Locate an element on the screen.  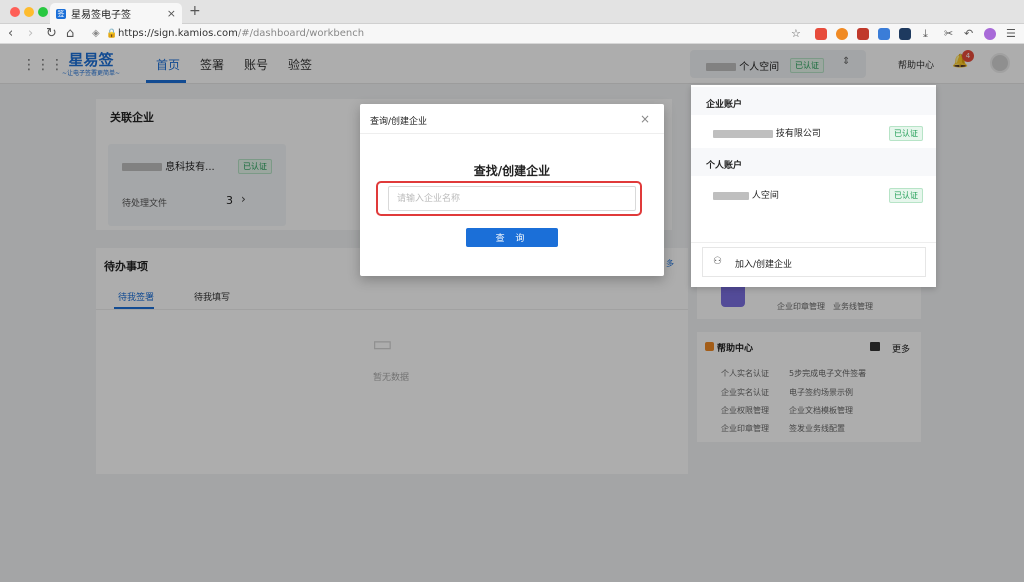
browser-tab-bar: 签 星易签电子签 × + is located at coordinates (512, 12).